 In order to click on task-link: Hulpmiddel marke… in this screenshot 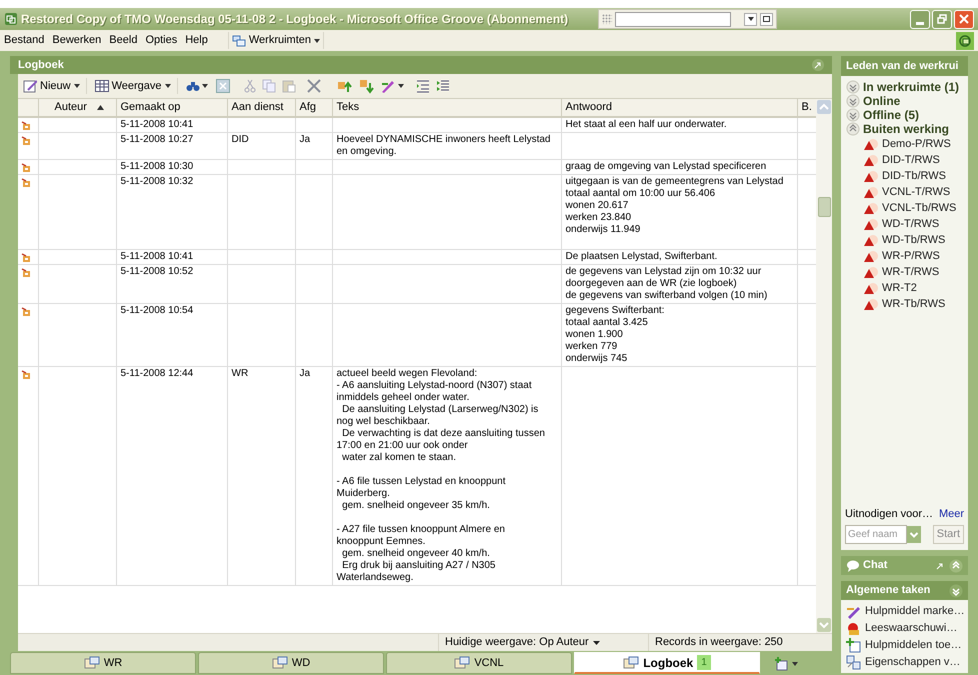, I will do `click(904, 611)`.